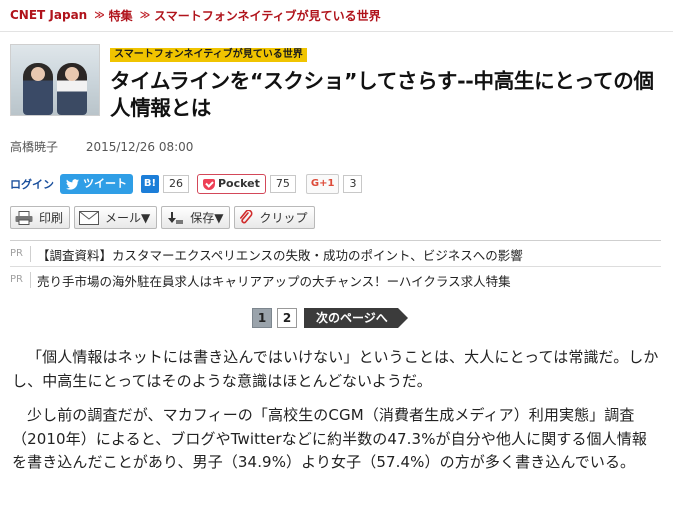 The height and width of the screenshot is (516, 673). Describe the element at coordinates (72, 184) in the screenshot. I see `twitter-bird-icon` at that location.